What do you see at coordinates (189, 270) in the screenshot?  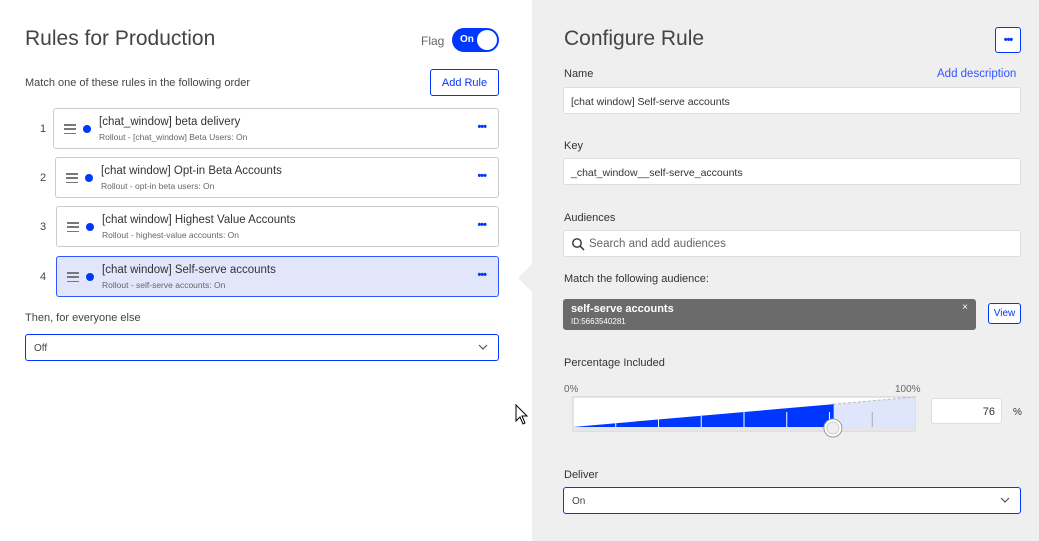 I see `rule-title: [chat window] Self-serve accounts` at bounding box center [189, 270].